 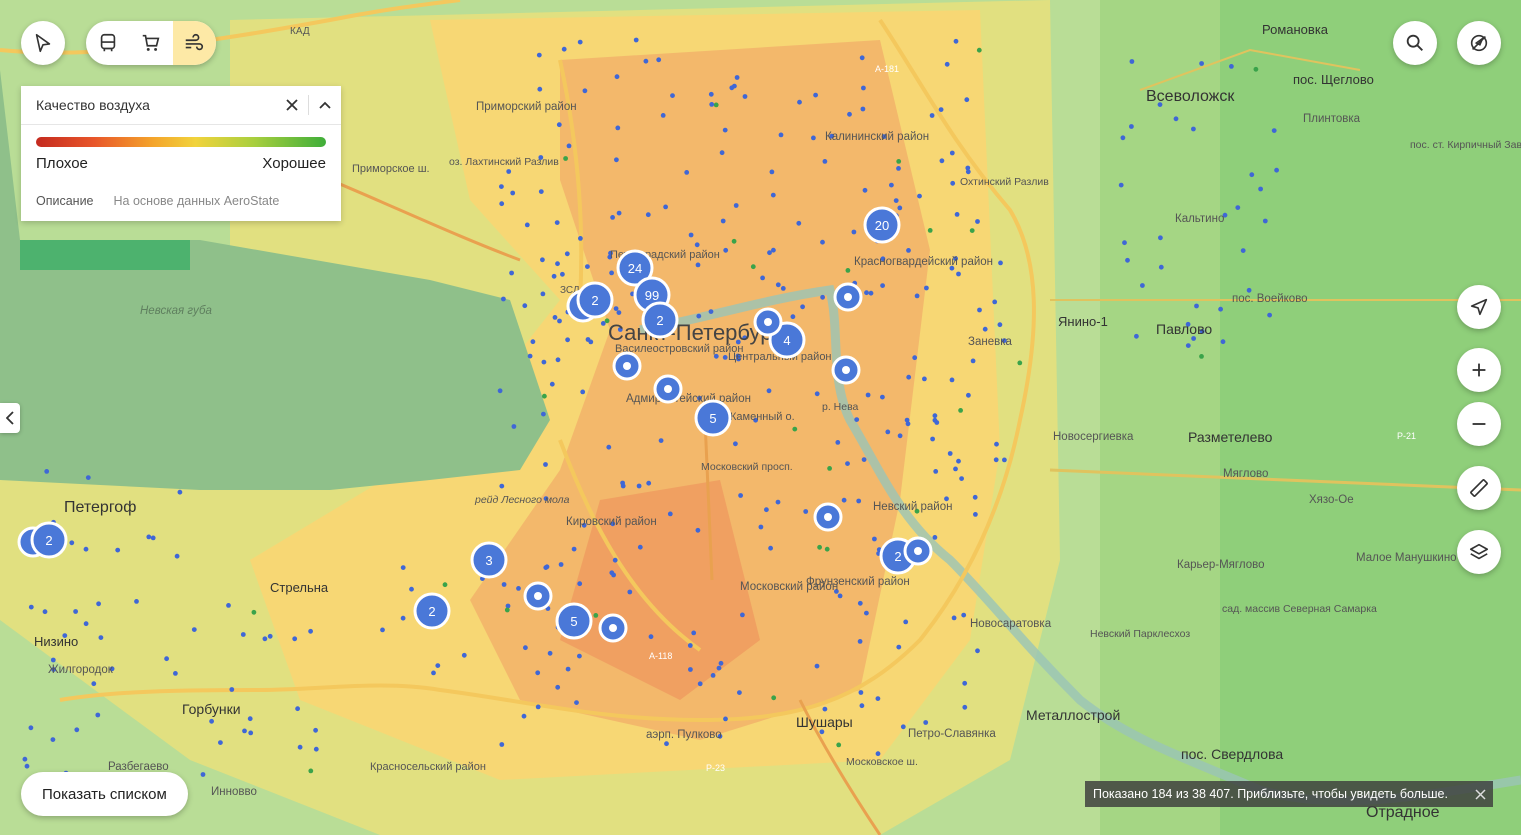 I want to click on close-status-button, so click(x=1480, y=794).